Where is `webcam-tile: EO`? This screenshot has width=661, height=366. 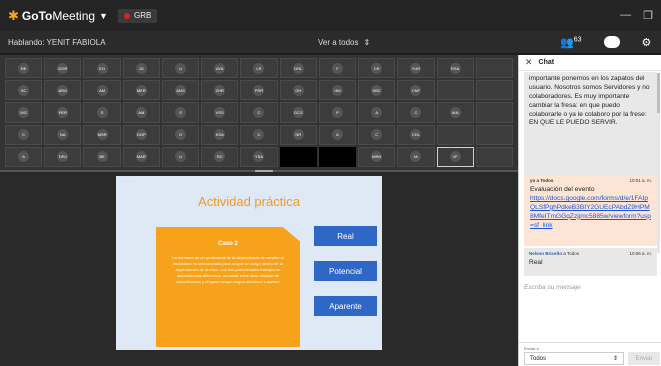
webcam-tile: EO is located at coordinates (102, 68).